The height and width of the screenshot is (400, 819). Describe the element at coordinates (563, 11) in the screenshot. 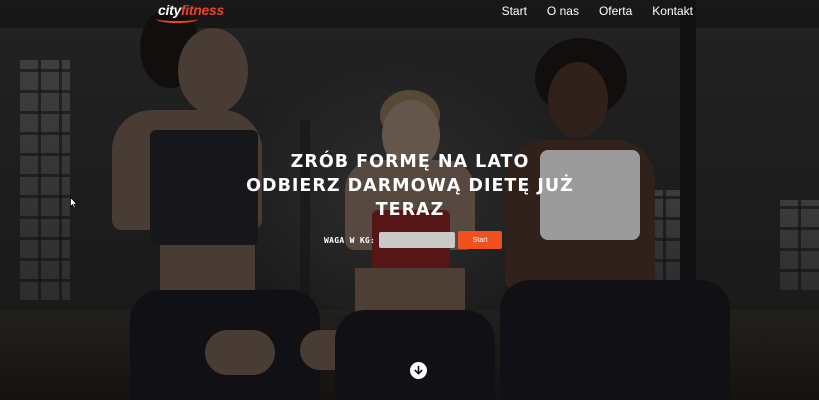

I see `nav-item-o-nas: O nas` at that location.